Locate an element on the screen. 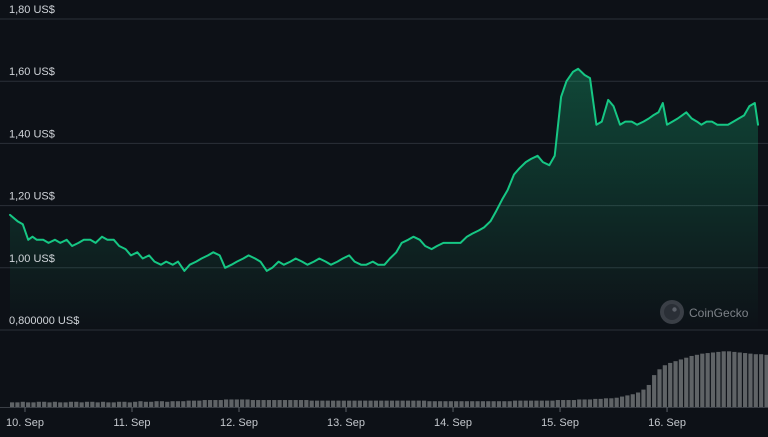 Image resolution: width=768 pixels, height=437 pixels. x-tick-label: 10. Sep is located at coordinates (25, 423).